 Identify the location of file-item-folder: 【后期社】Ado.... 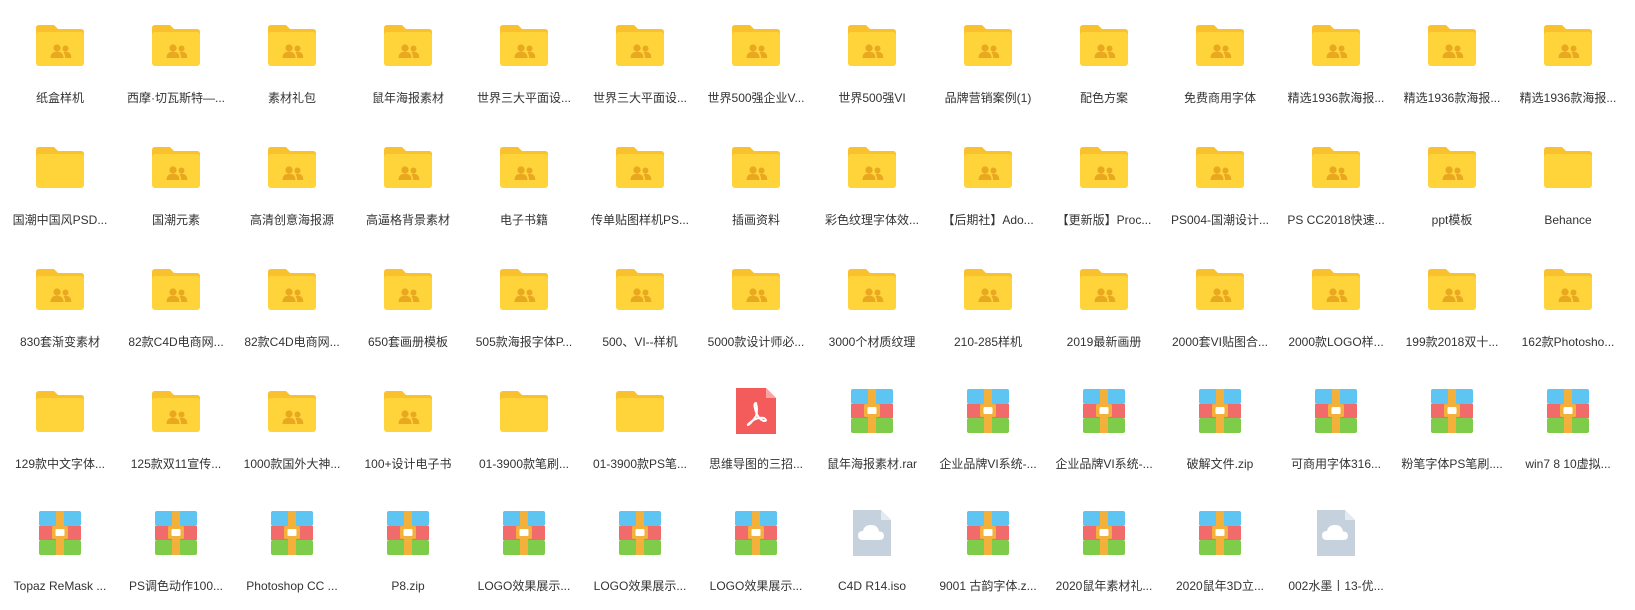
(988, 183).